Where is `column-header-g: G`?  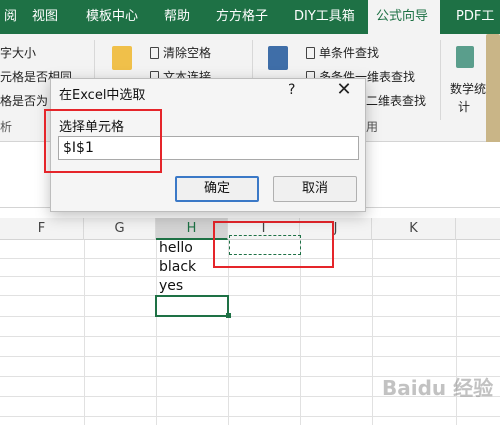 column-header-g: G is located at coordinates (120, 229).